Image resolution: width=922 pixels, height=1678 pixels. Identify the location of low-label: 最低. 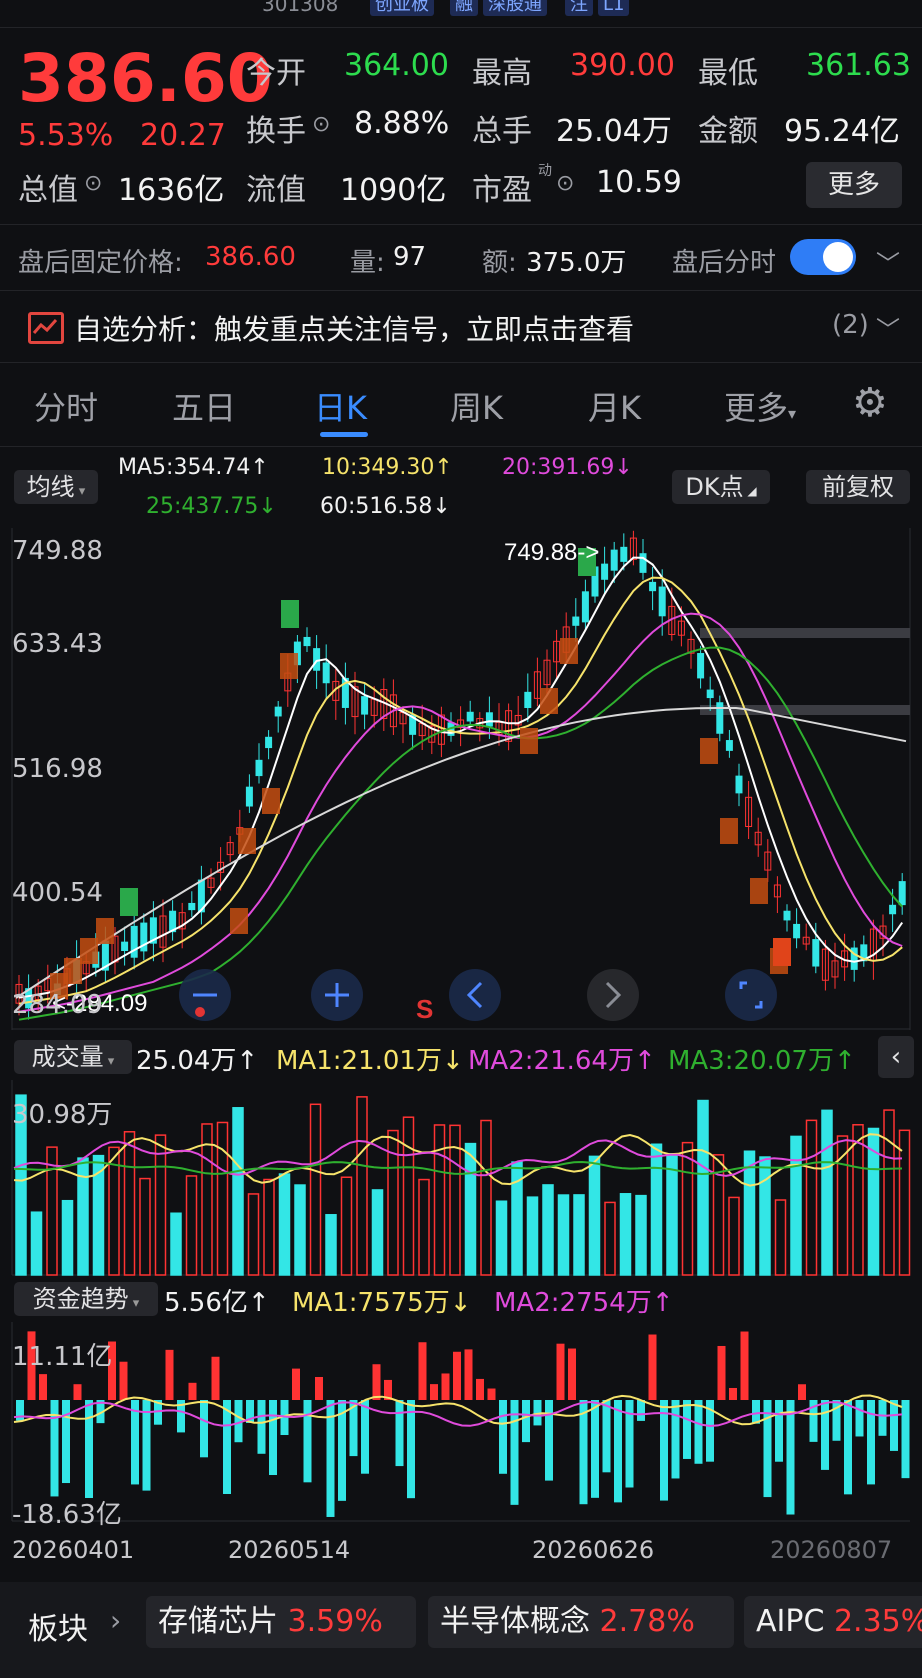
(728, 73).